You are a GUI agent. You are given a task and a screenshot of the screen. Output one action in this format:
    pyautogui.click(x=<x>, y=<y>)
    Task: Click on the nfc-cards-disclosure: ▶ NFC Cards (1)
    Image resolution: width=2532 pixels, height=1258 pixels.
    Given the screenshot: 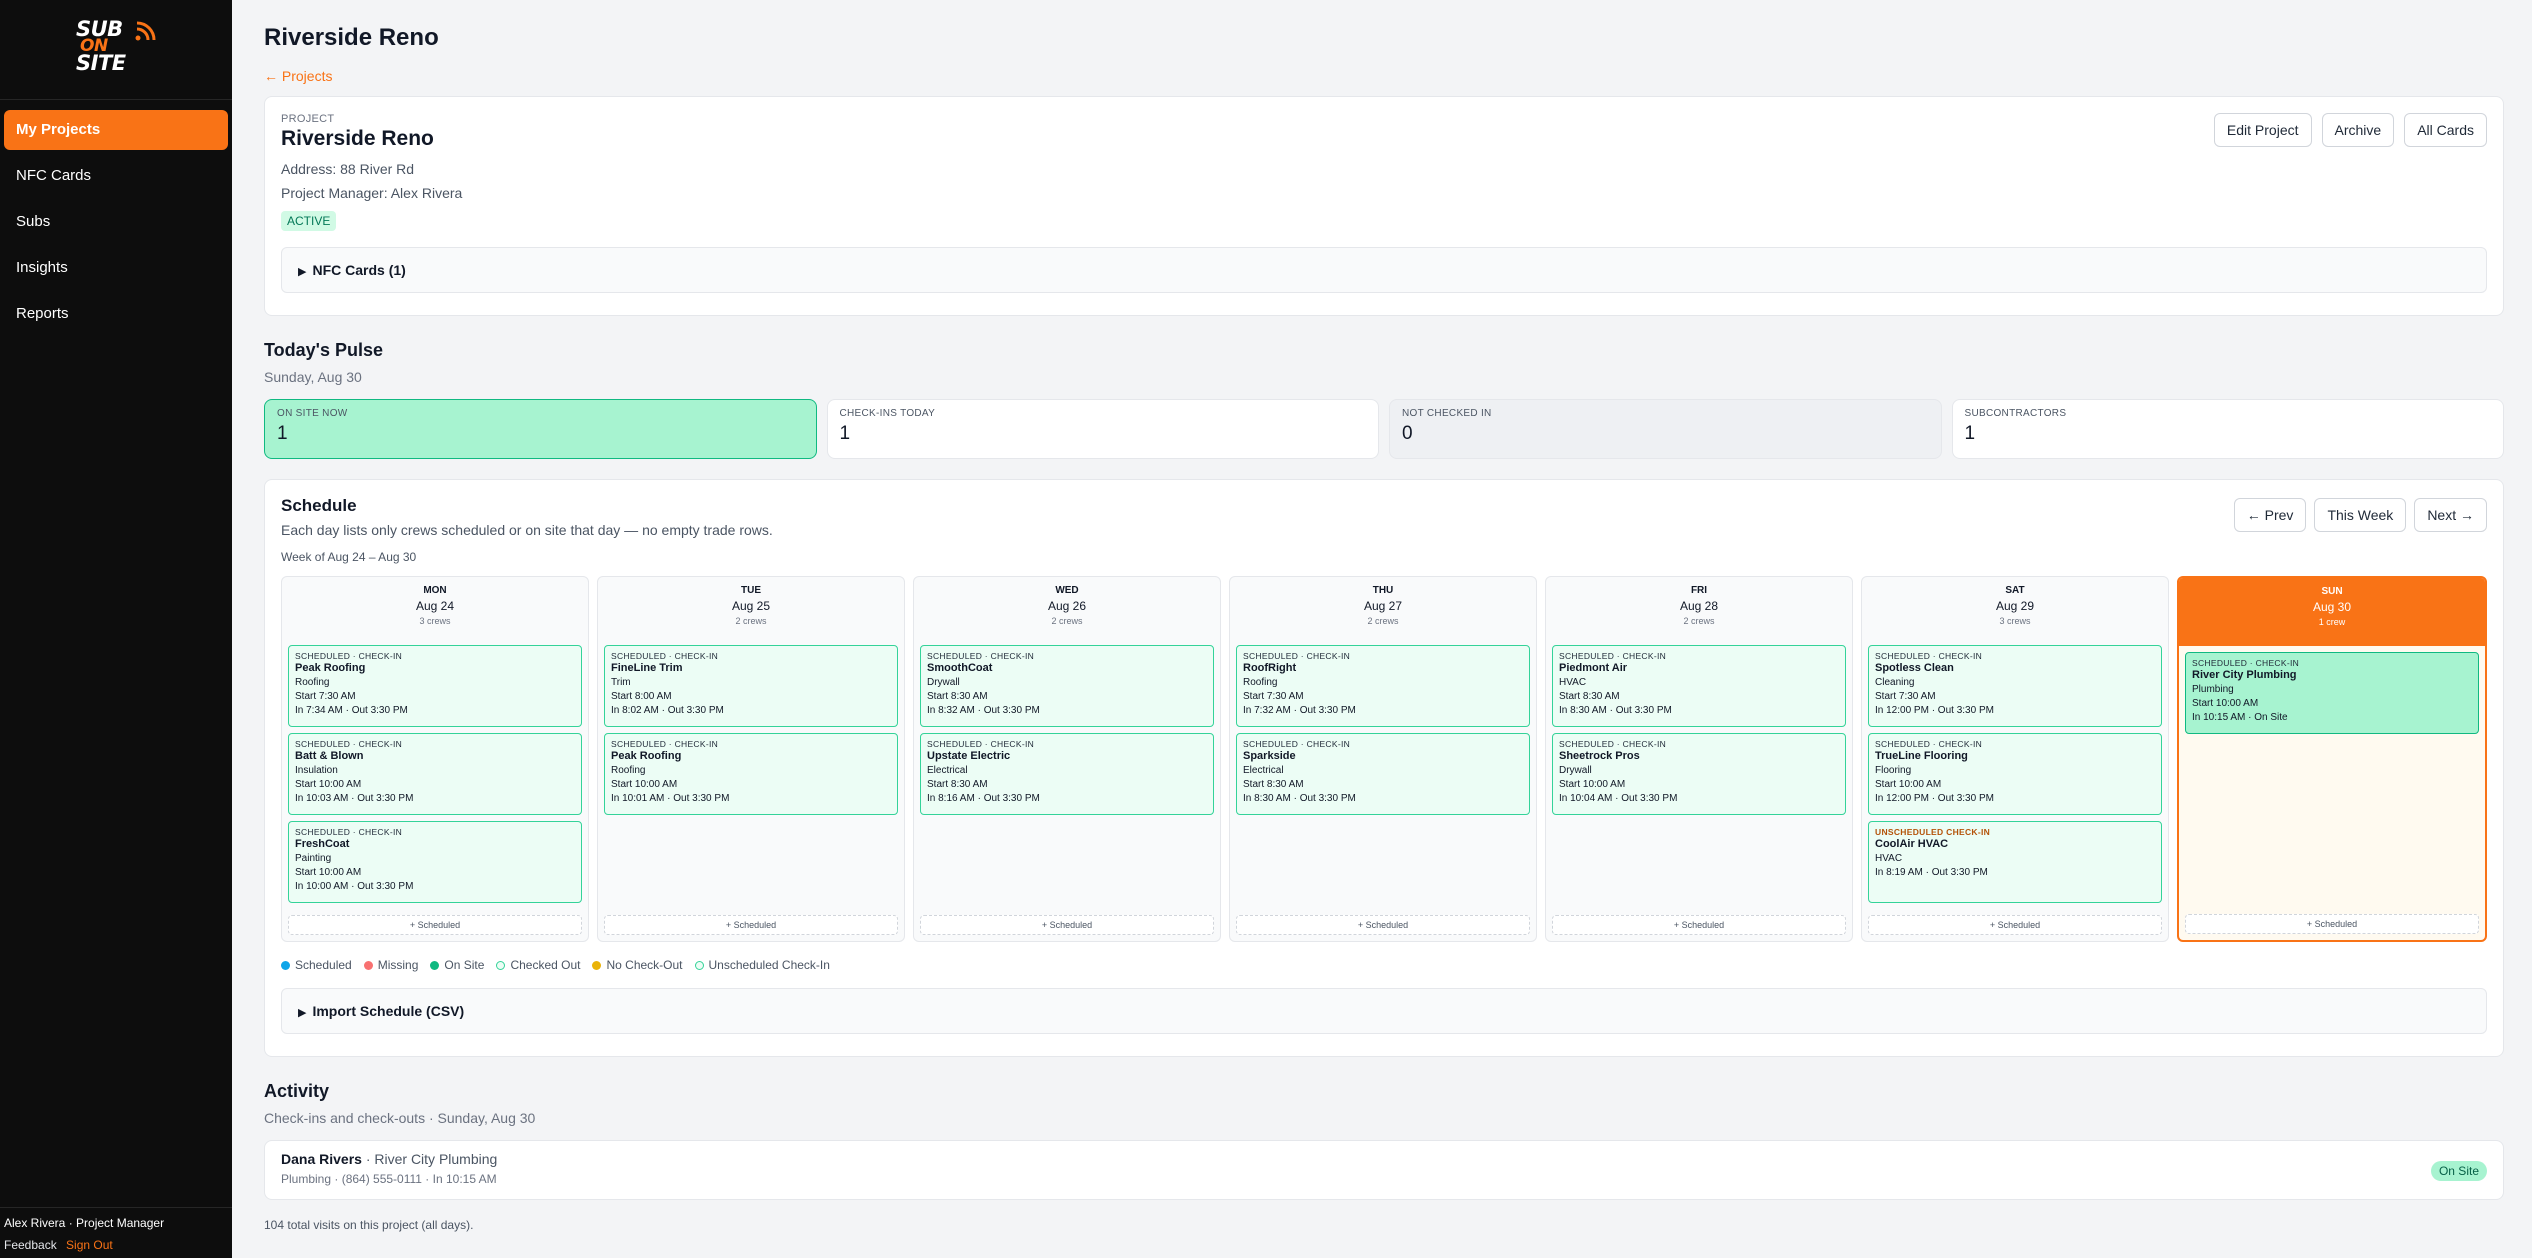 What is the action you would take?
    pyautogui.click(x=1384, y=270)
    